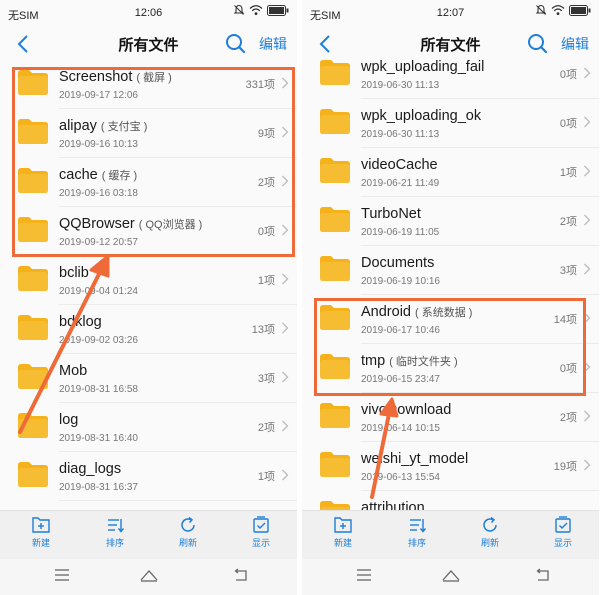  I want to click on arrow-left, so click(64, 344).